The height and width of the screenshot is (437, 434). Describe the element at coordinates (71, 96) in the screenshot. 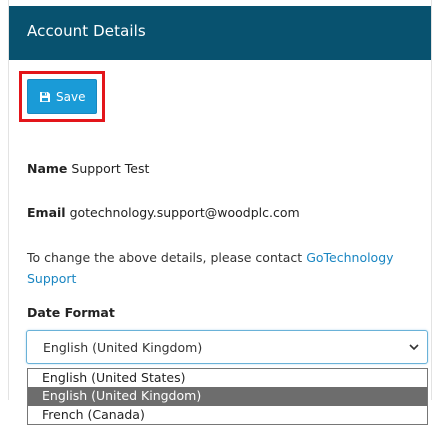

I see `save-button-label: Save` at that location.